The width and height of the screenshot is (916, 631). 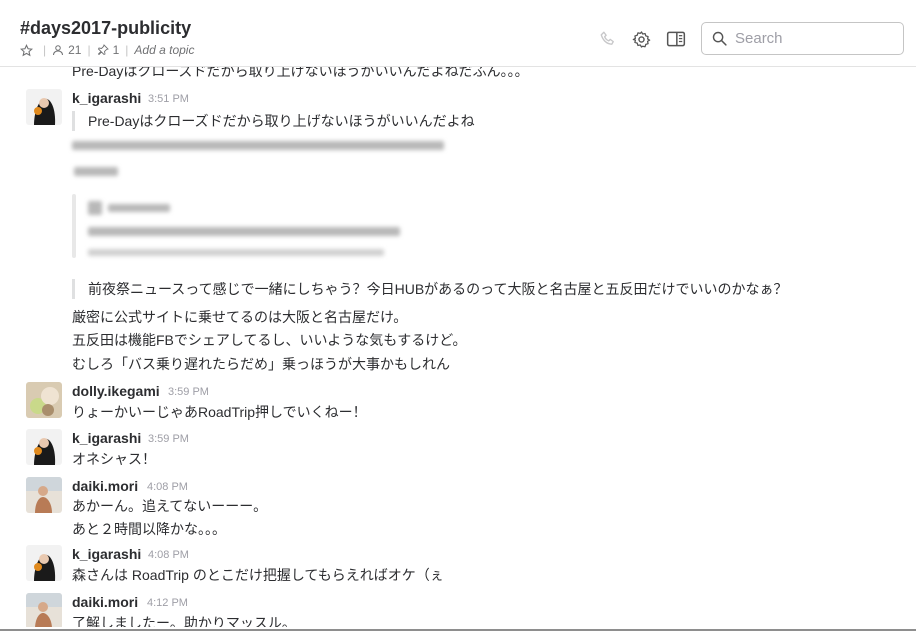 What do you see at coordinates (168, 99) in the screenshot?
I see `timestamp: 3:51 PM` at bounding box center [168, 99].